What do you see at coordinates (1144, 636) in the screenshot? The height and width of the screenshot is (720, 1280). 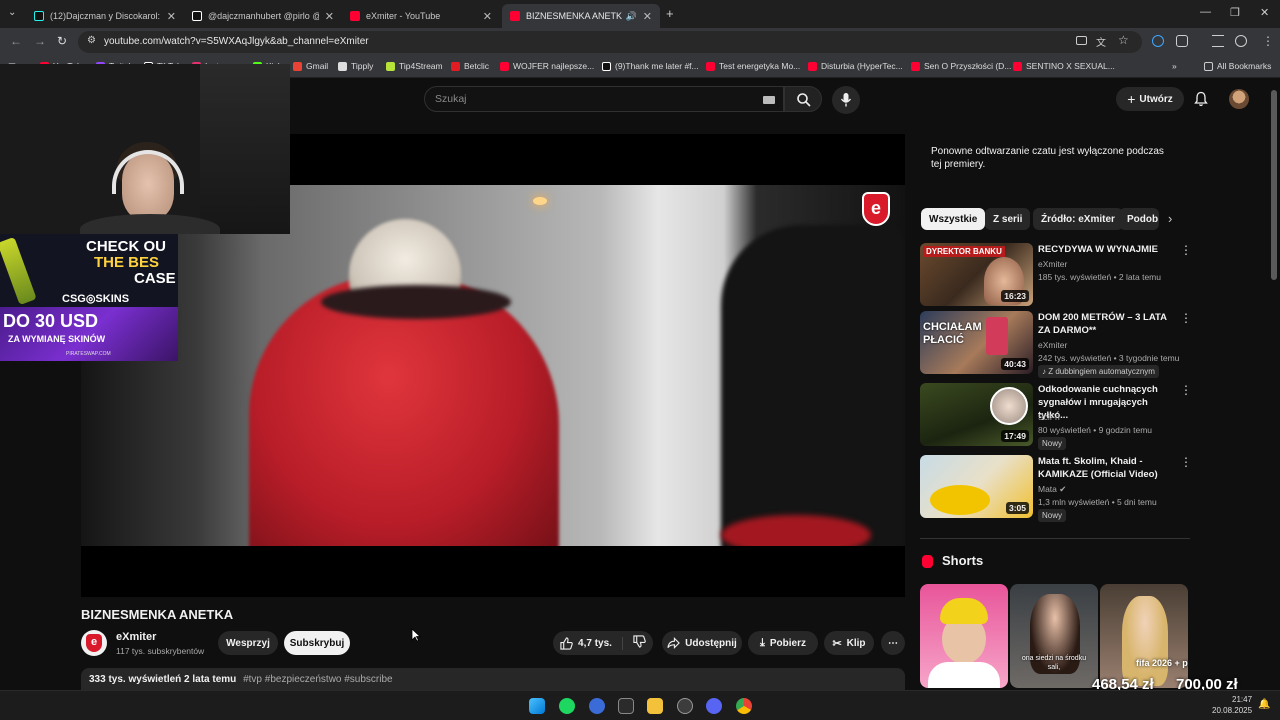 I see `short-item: fifa 2026 + pad` at bounding box center [1144, 636].